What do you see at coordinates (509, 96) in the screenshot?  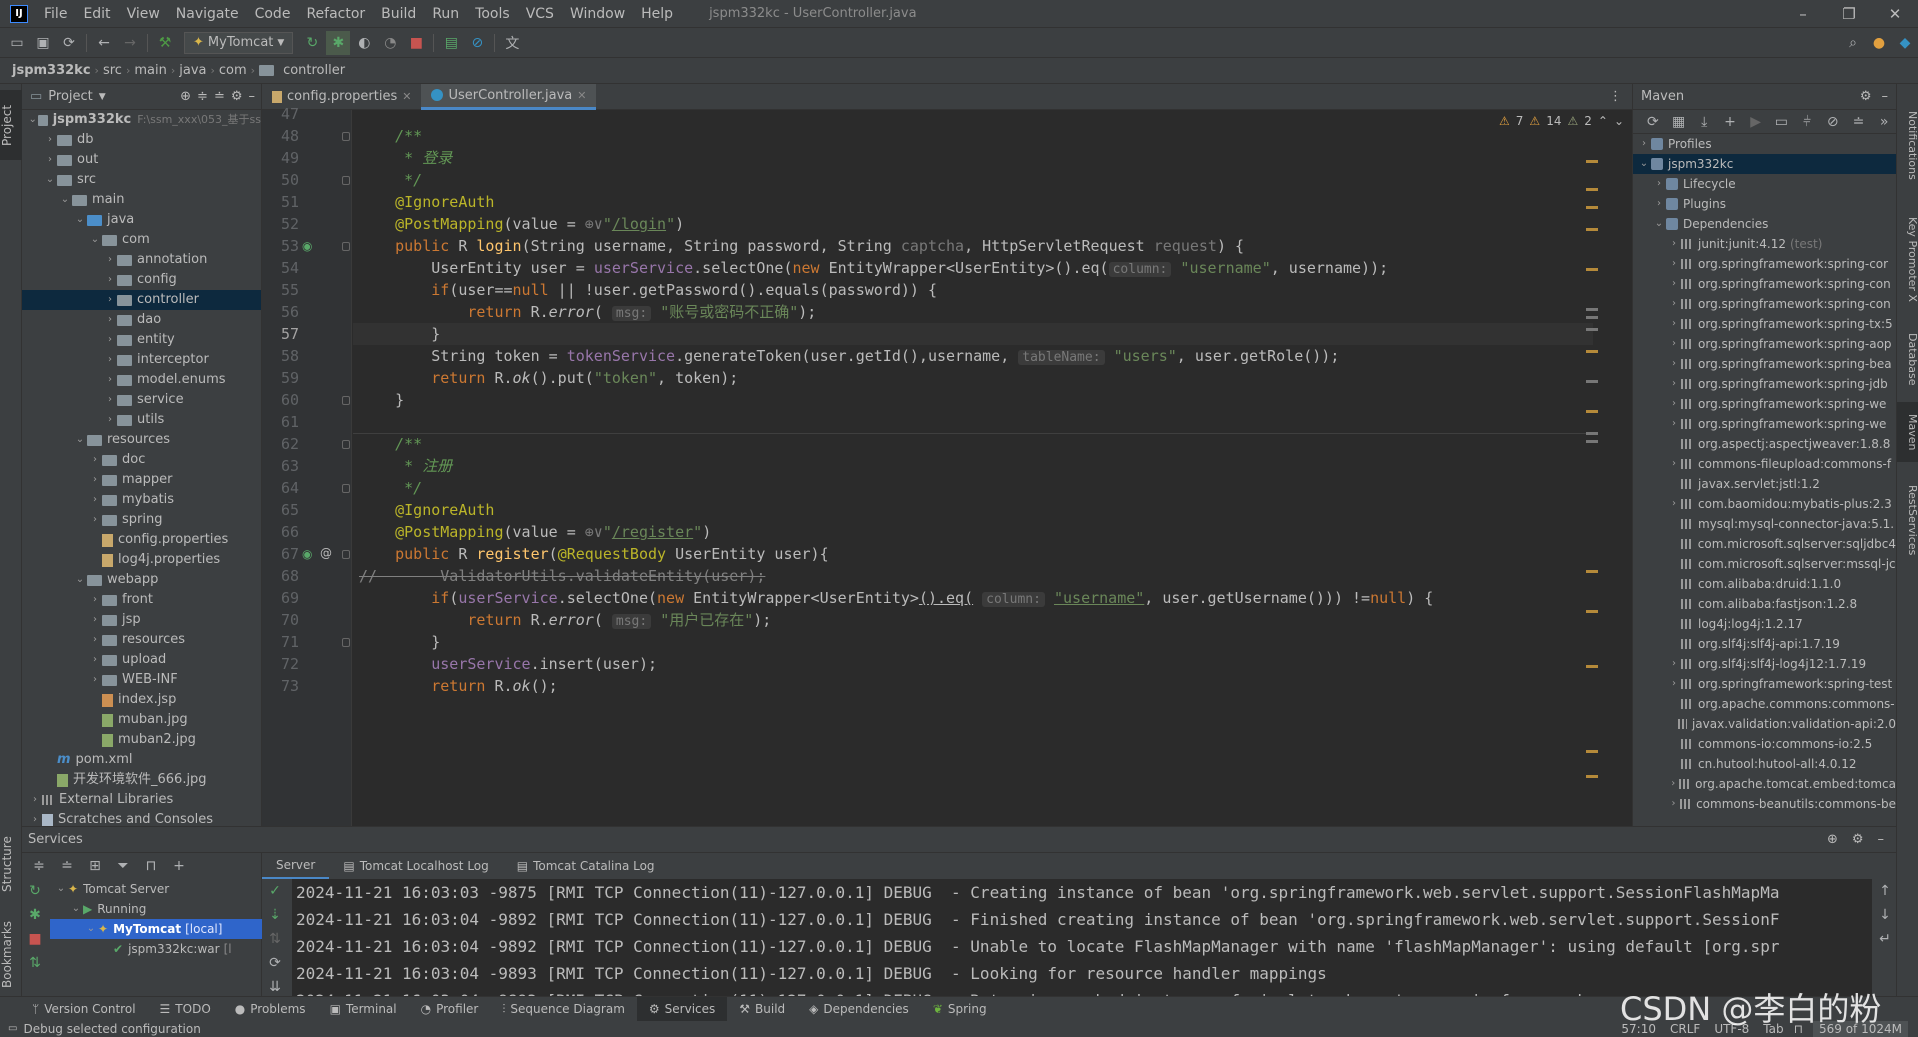 I see `editor-tab: UserController.java ✕` at bounding box center [509, 96].